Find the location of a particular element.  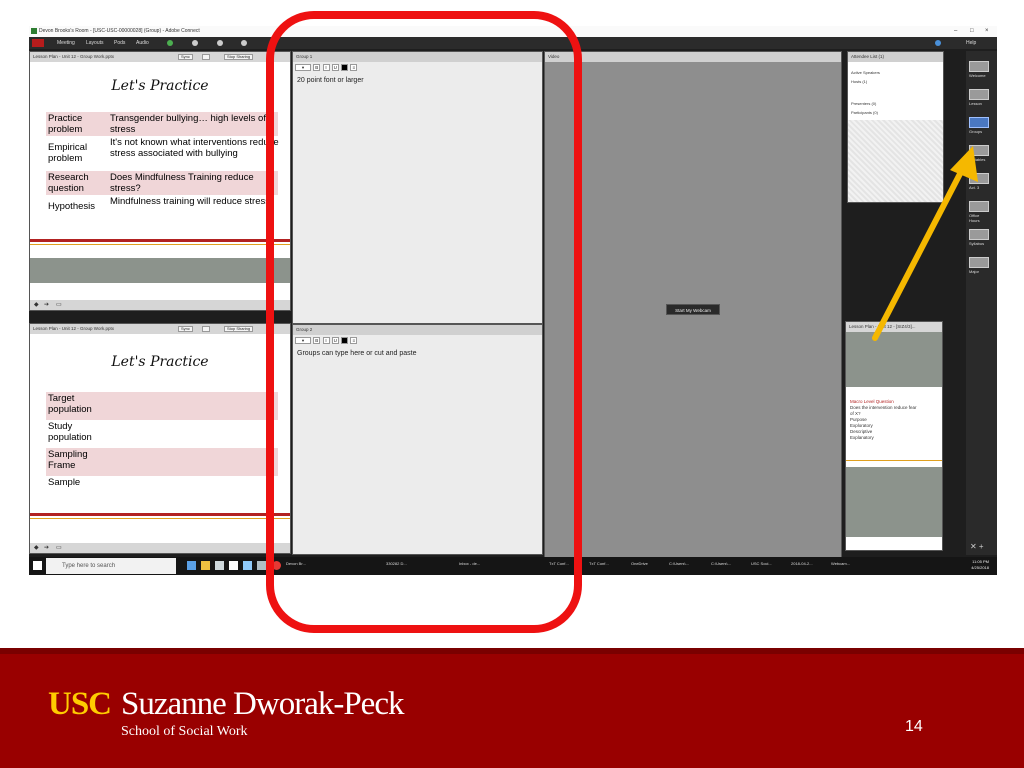

attendee-list-header: Attendee List (1) is located at coordinates (895, 57).